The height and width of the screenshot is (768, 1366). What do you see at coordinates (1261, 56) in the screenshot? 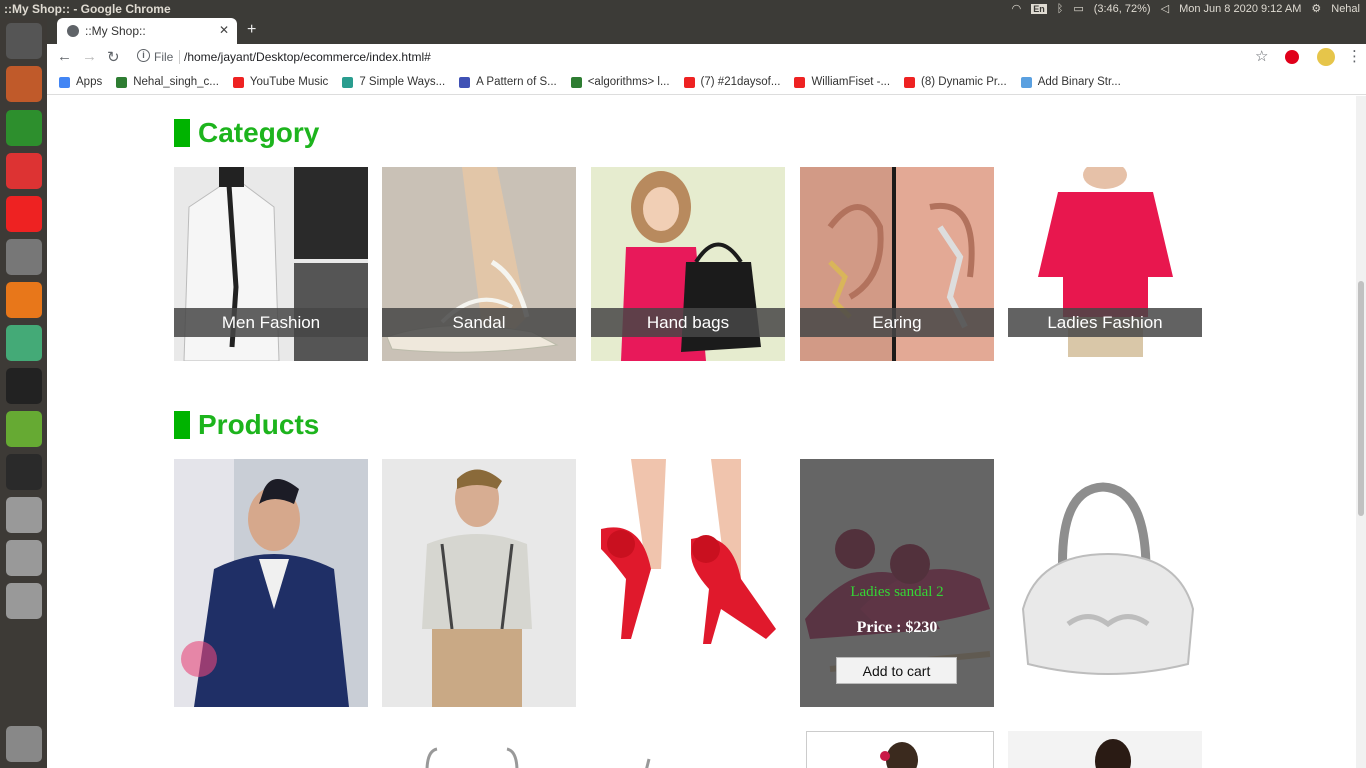
I see `bookmark-star-icon: ☆` at bounding box center [1261, 56].